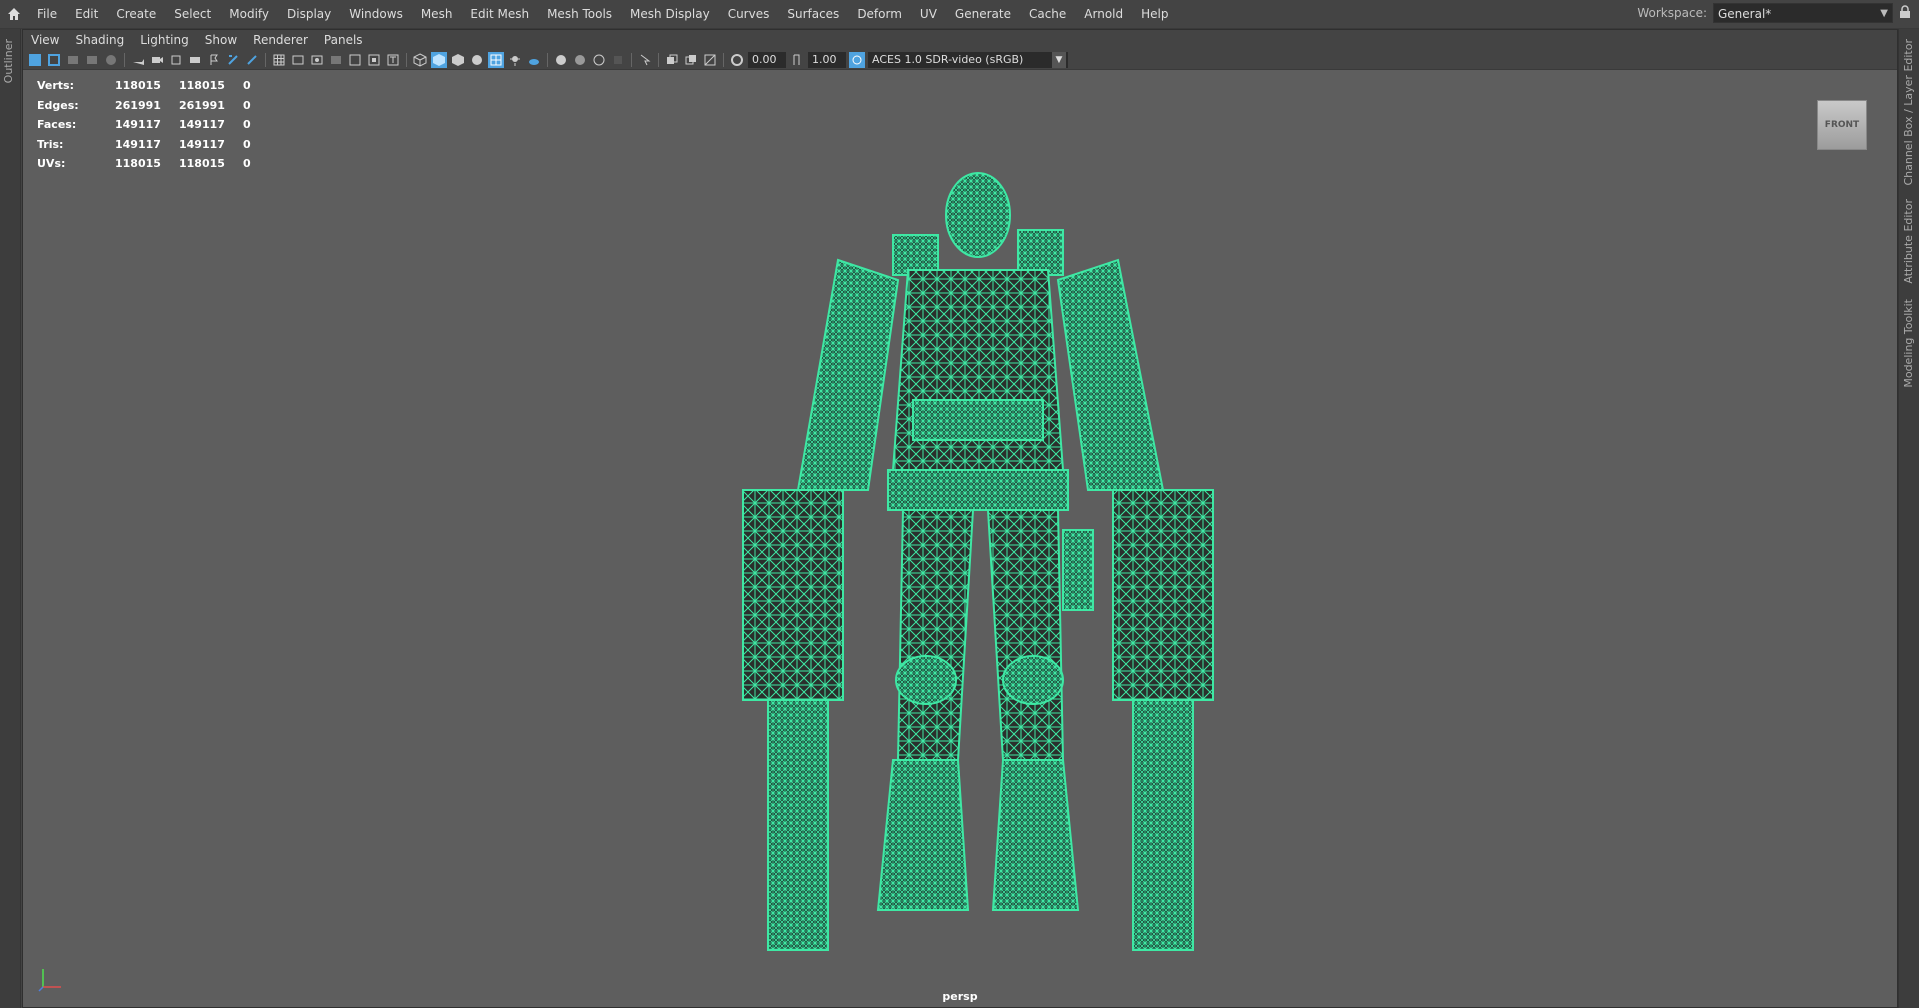 The height and width of the screenshot is (1008, 1919). What do you see at coordinates (1047, 14) in the screenshot?
I see `menu-cache: Cache` at bounding box center [1047, 14].